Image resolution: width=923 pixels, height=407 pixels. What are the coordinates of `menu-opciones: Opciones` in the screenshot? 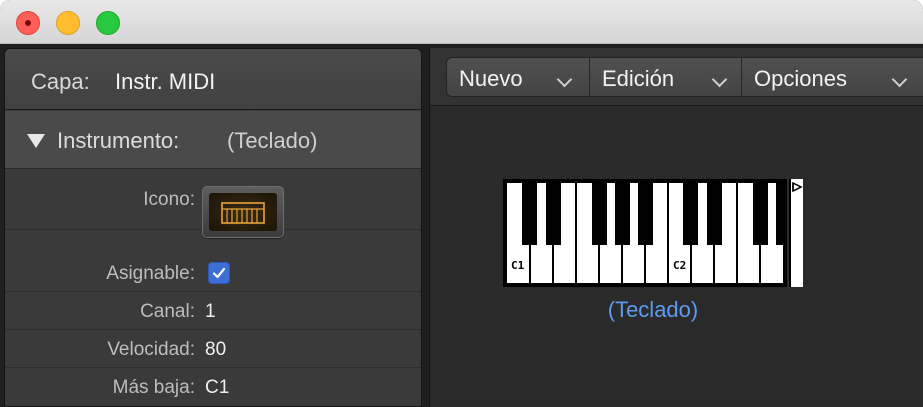 It's located at (832, 77).